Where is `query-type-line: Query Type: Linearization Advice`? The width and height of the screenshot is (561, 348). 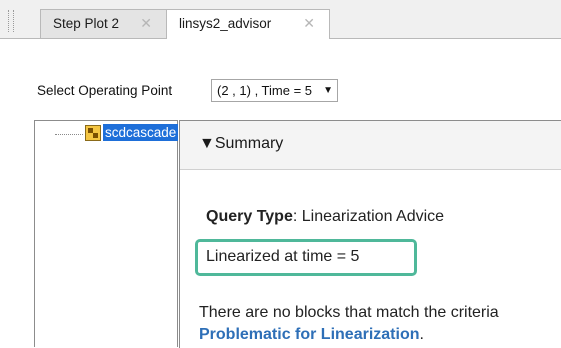 query-type-line: Query Type: Linearization Advice is located at coordinates (325, 217).